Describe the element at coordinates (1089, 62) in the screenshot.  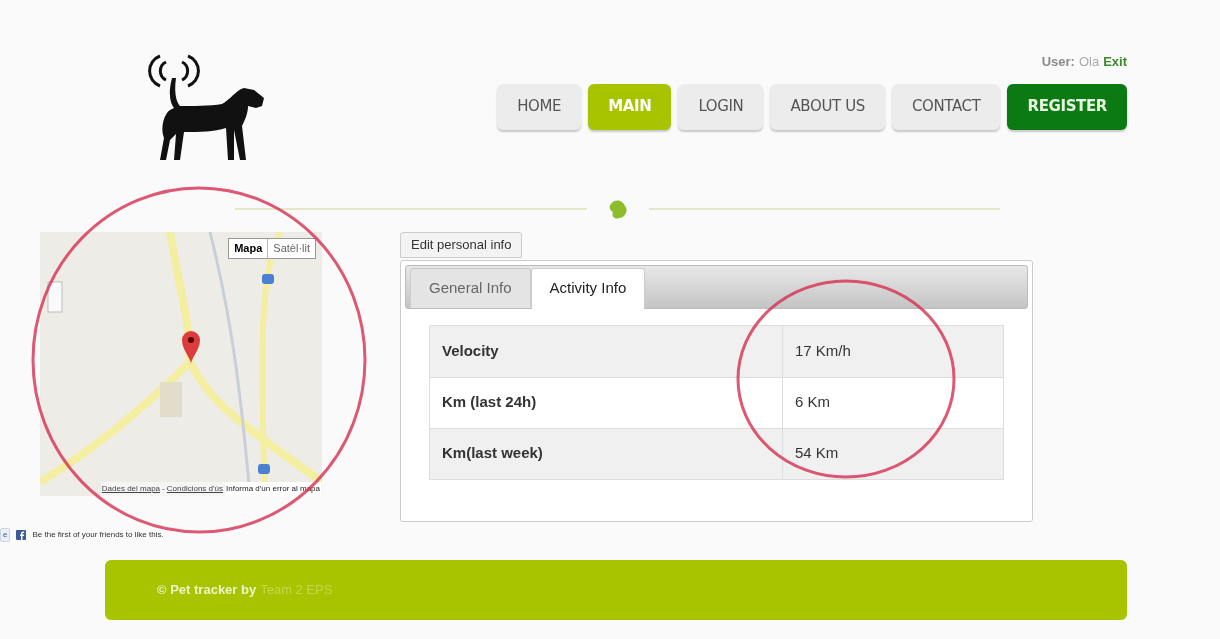
I see `user-name: Ola` at that location.